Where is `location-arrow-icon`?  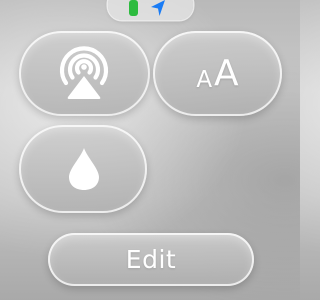
location-arrow-icon is located at coordinates (158, 8).